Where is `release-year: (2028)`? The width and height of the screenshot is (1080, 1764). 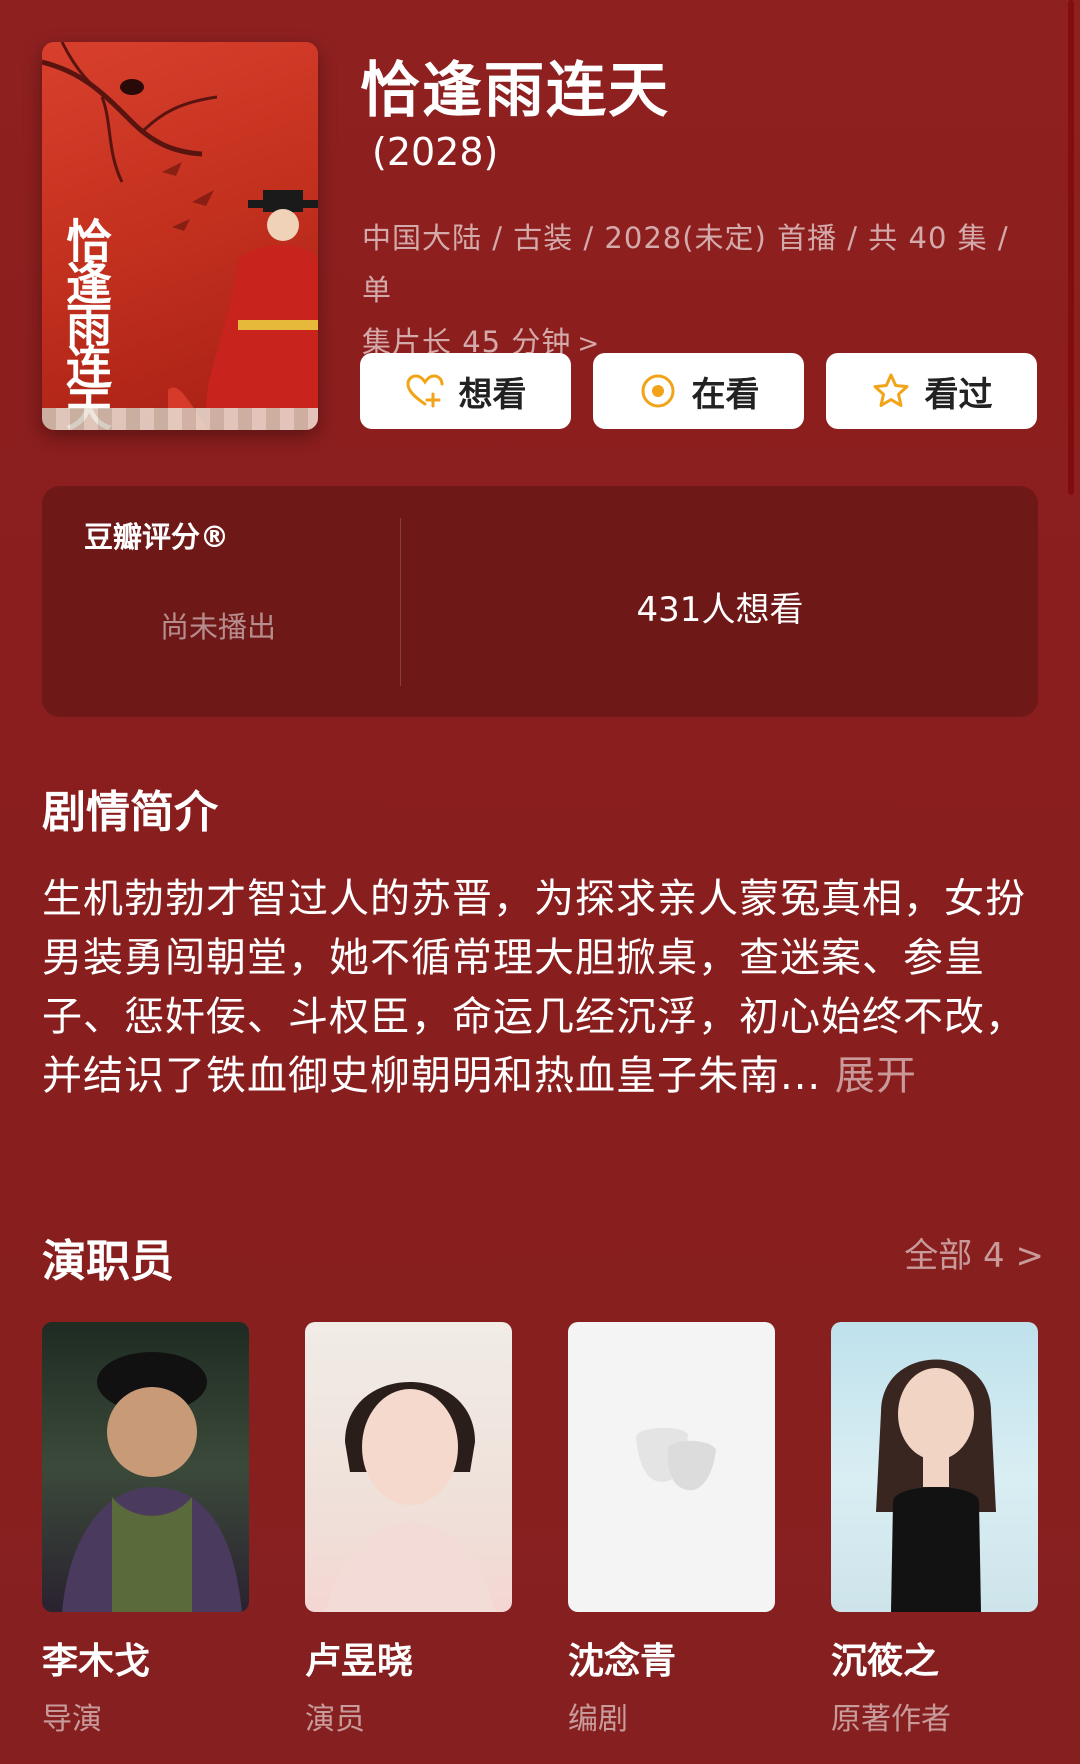
release-year: (2028) is located at coordinates (435, 152).